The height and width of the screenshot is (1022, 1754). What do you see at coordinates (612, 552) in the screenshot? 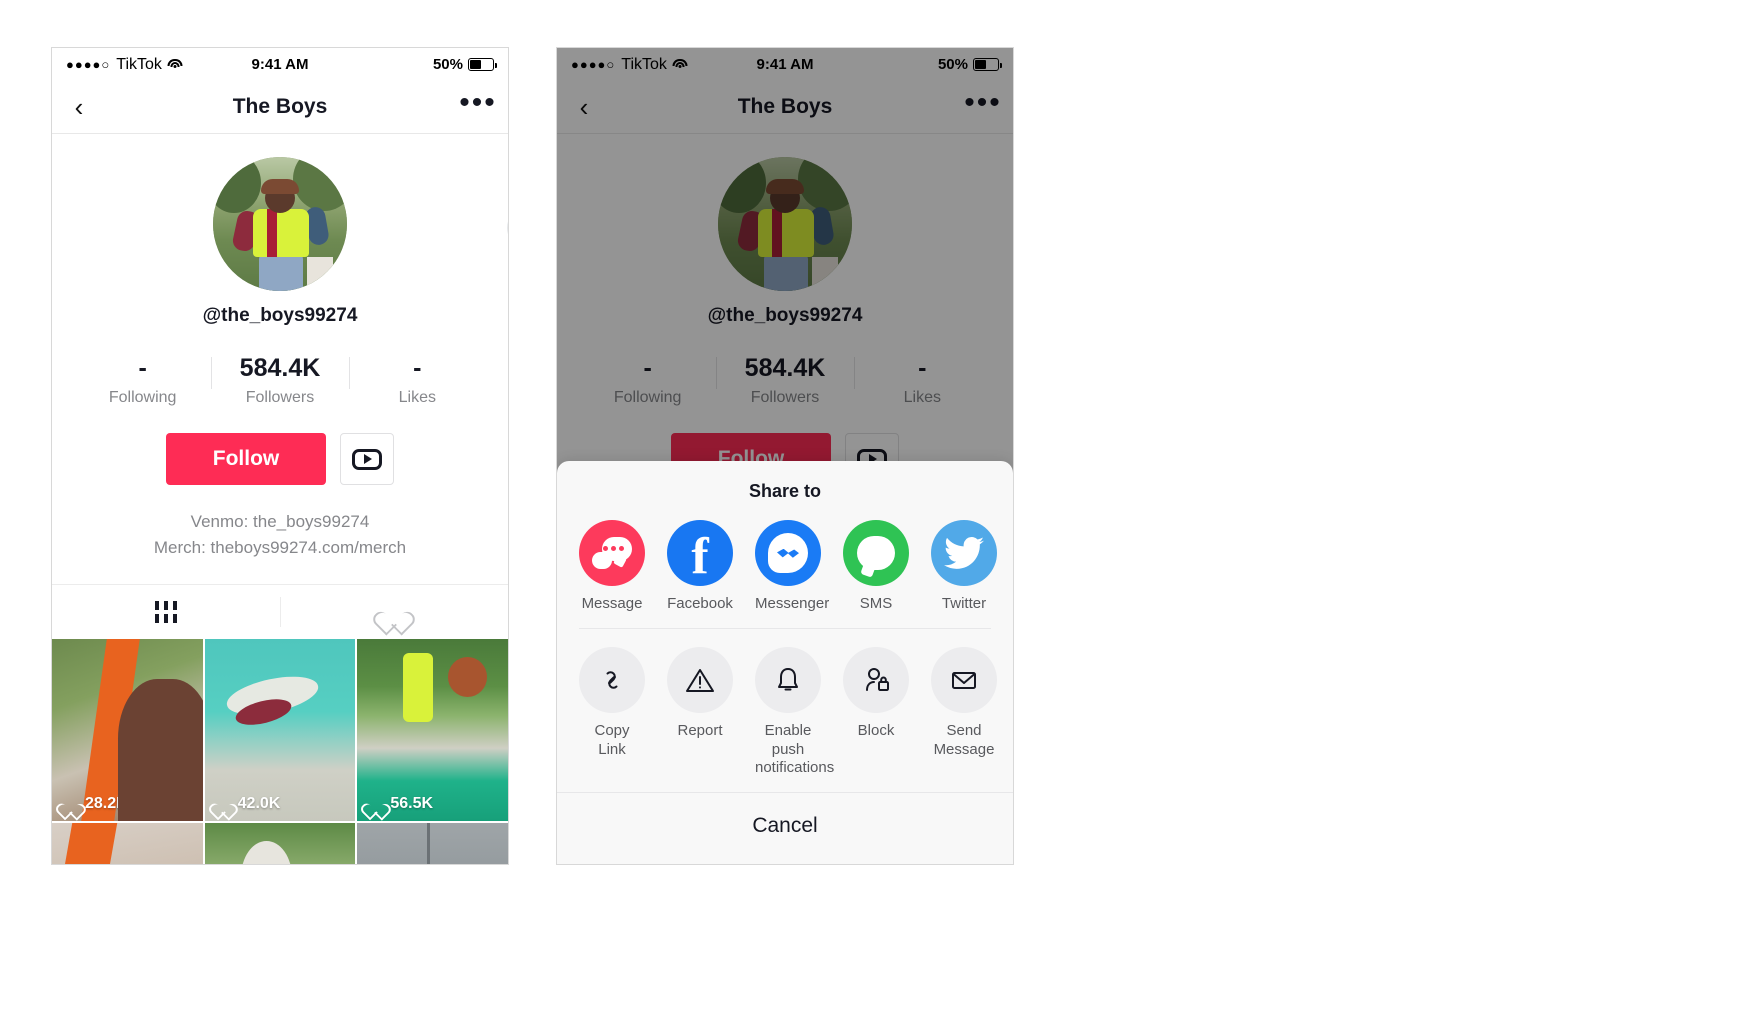
I see `imessage-icon` at bounding box center [612, 552].